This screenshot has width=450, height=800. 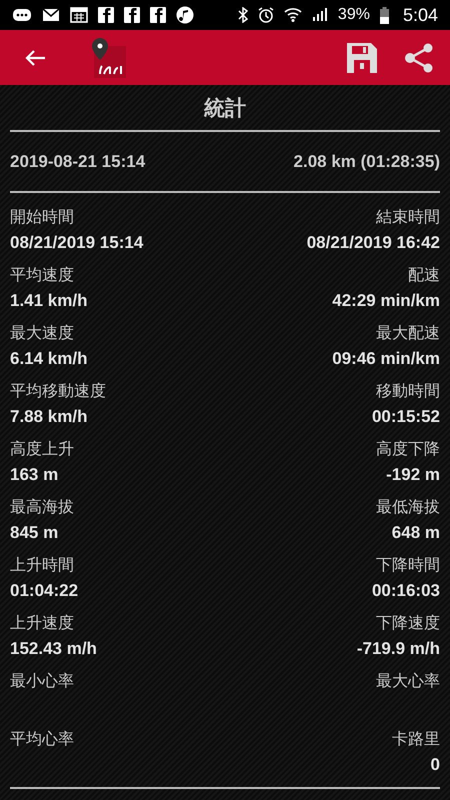 What do you see at coordinates (373, 243) in the screenshot?
I see `stat-value: 08/21/2019 16:42` at bounding box center [373, 243].